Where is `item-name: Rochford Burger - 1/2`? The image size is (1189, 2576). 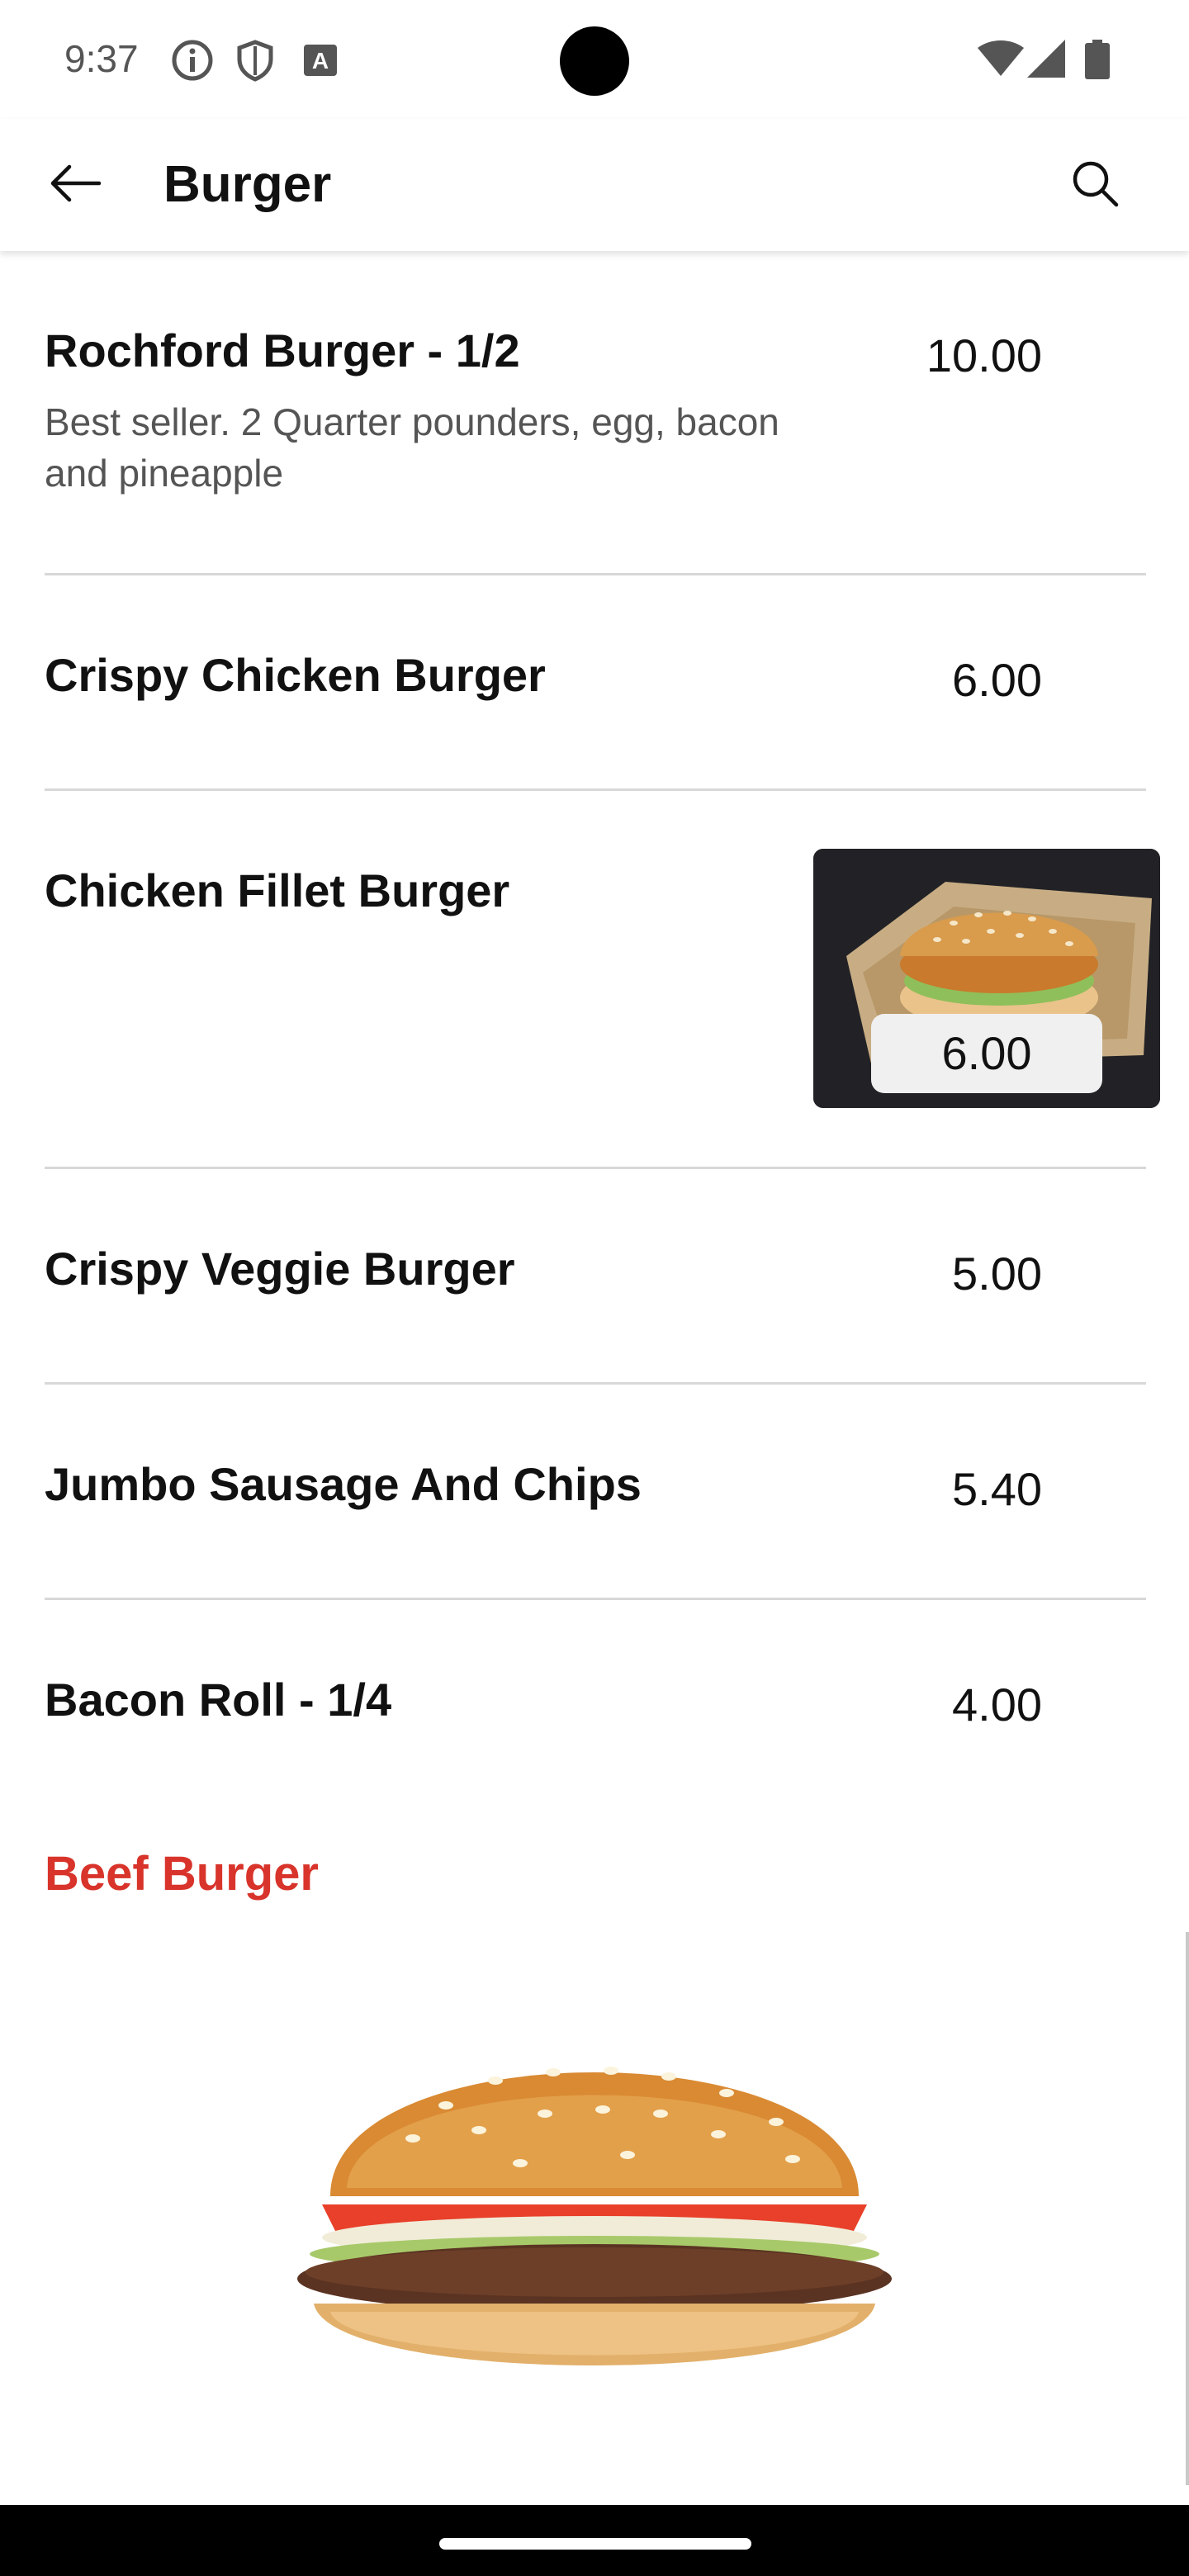
item-name: Rochford Burger - 1/2 is located at coordinates (282, 350).